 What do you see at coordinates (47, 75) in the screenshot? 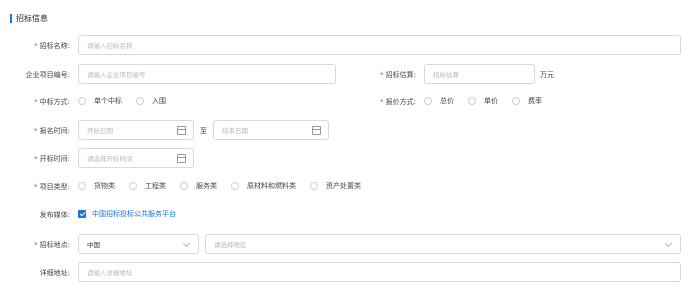
I see `enterprise-no-label: 企业项目编号:` at bounding box center [47, 75].